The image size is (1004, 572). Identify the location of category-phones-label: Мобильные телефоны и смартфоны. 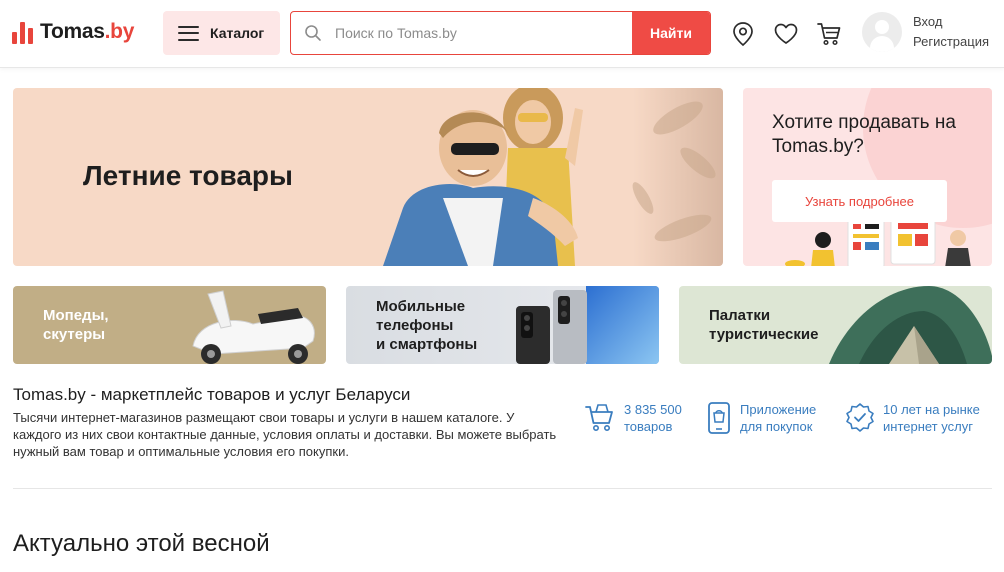
(427, 325).